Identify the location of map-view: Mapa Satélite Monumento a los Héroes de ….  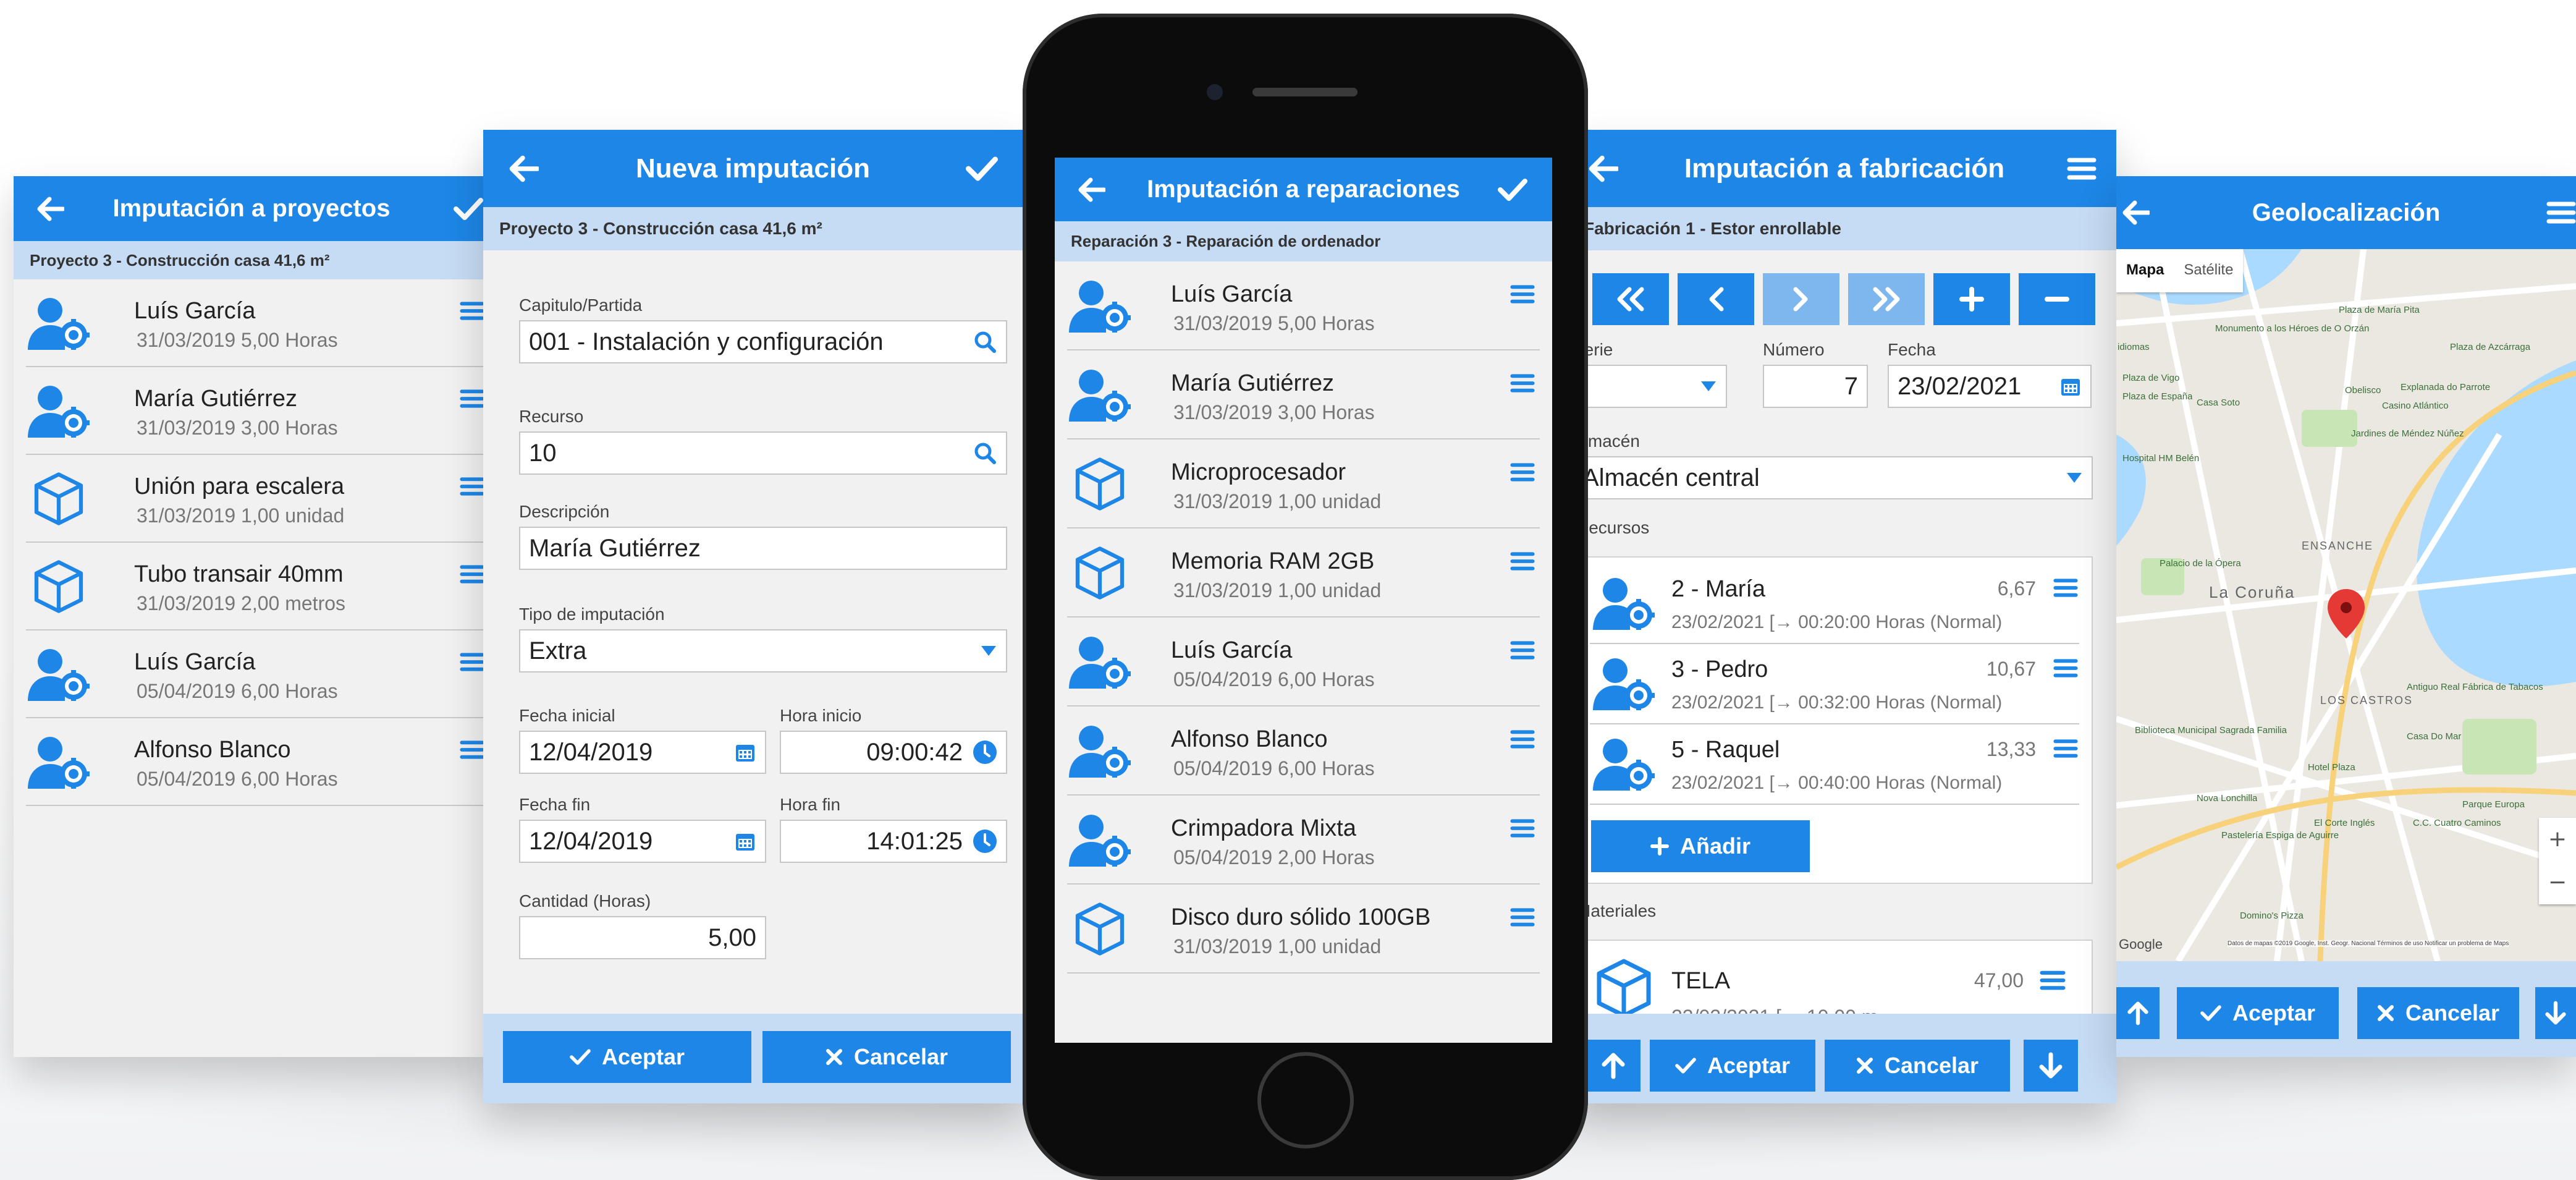
(2346, 605).